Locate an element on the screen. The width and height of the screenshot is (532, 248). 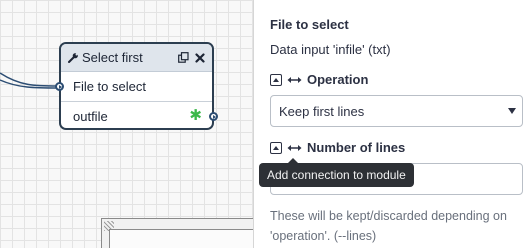
input-terminal is located at coordinates (59, 86).